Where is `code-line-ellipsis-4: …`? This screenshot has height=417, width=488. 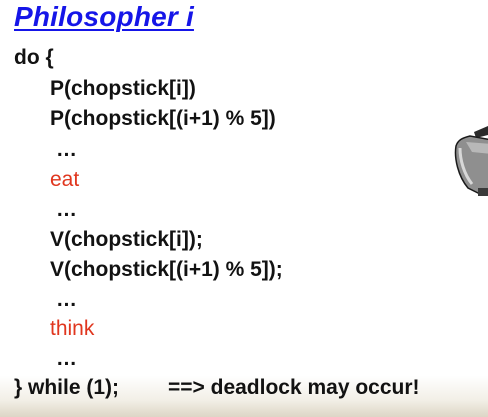 code-line-ellipsis-4: … is located at coordinates (67, 358).